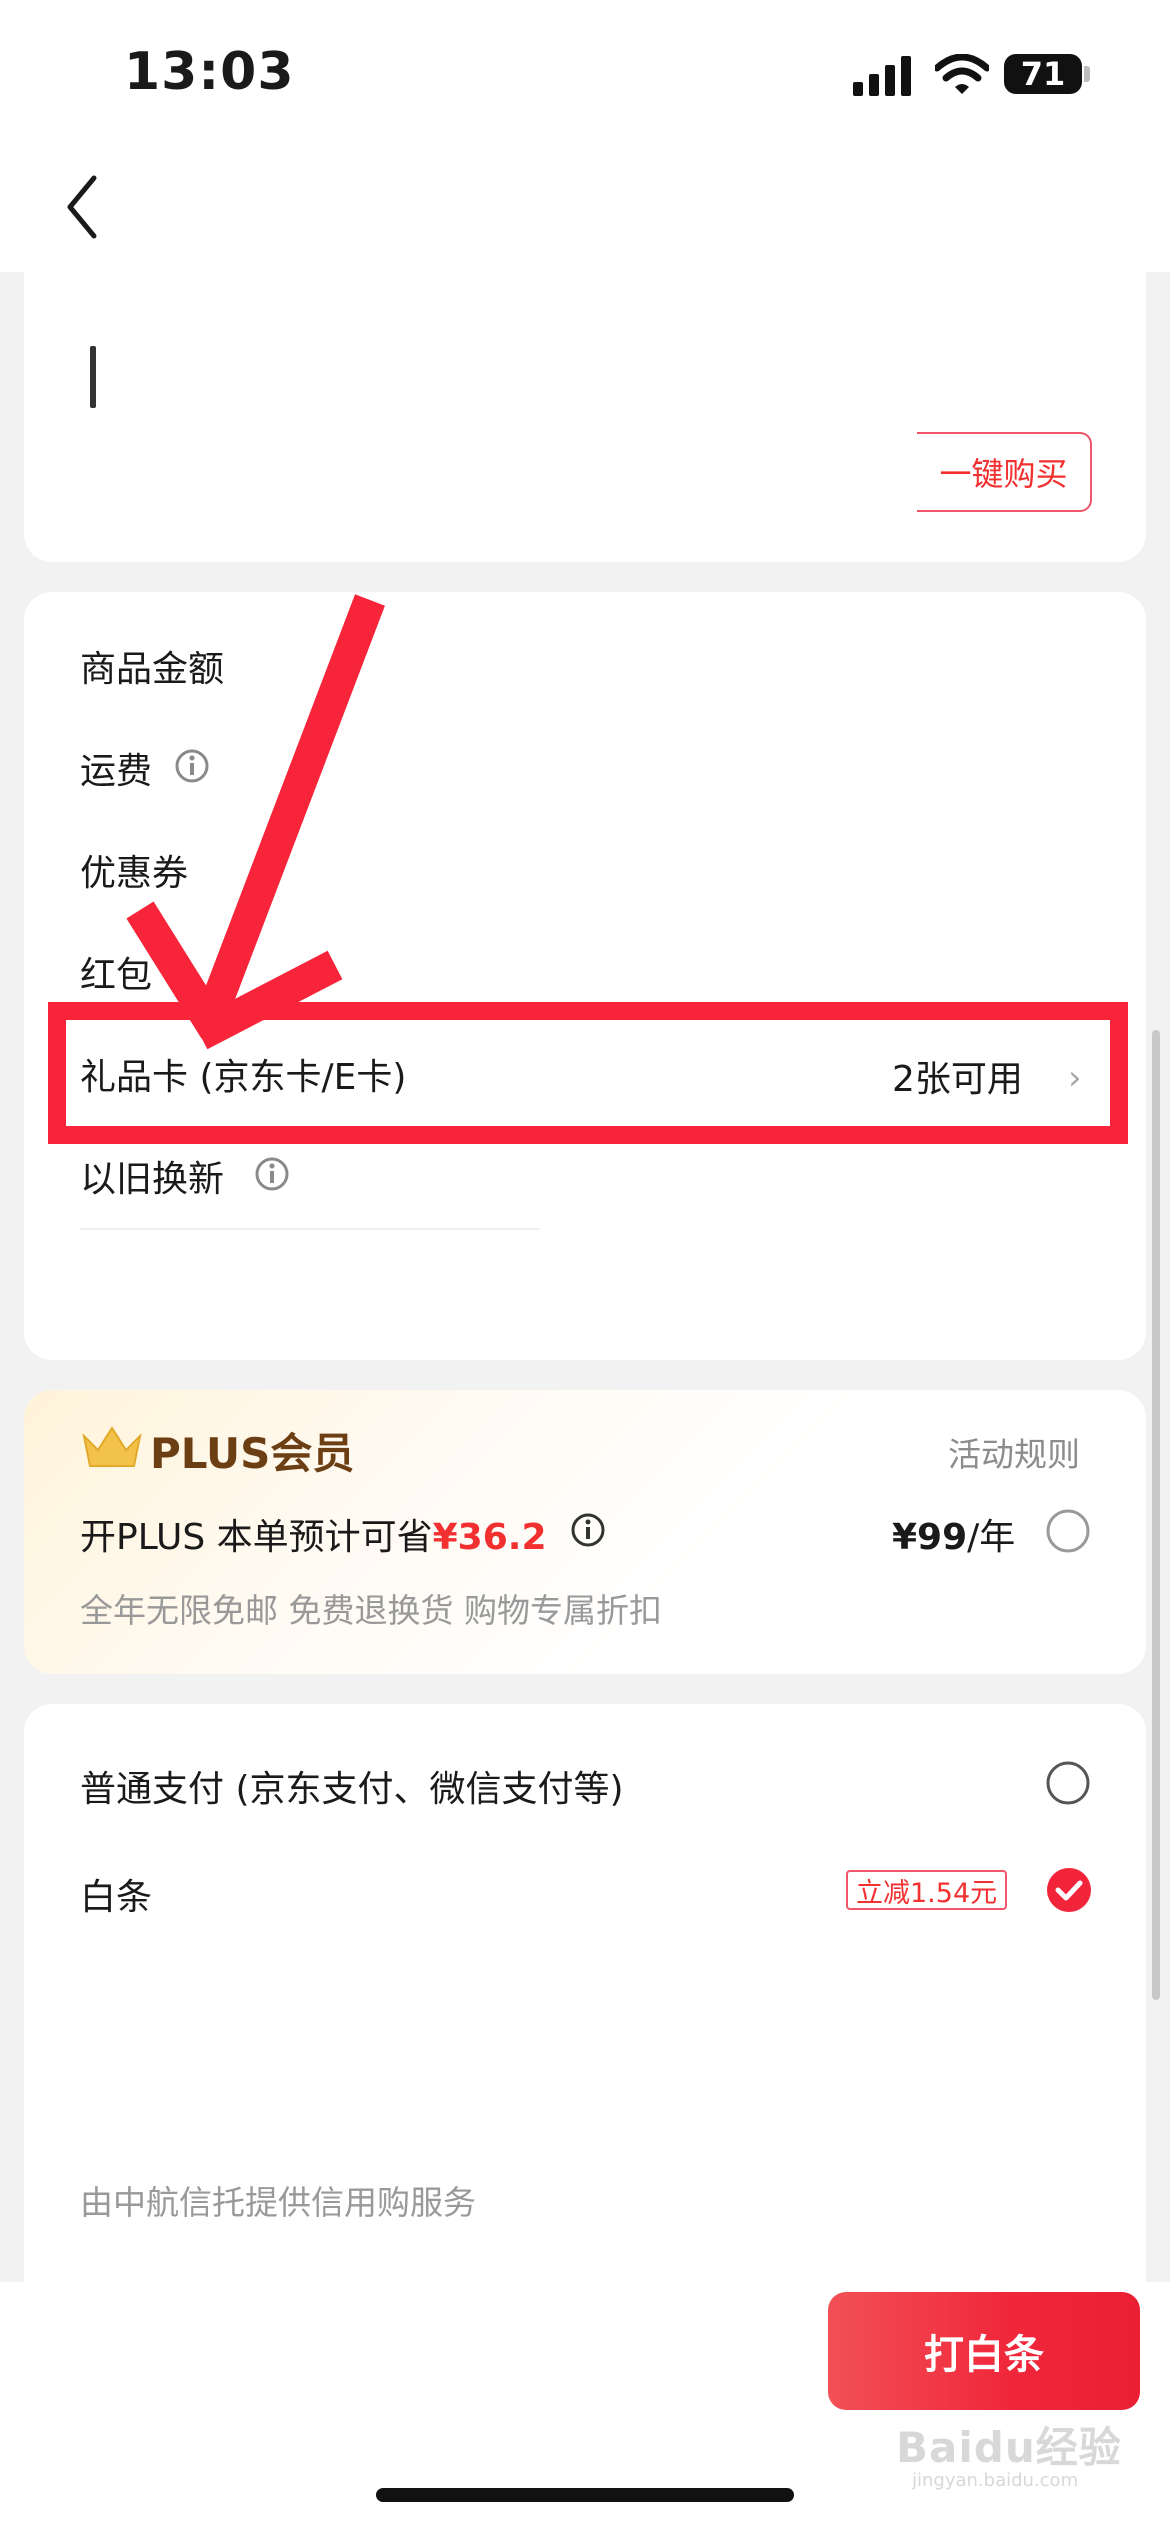  Describe the element at coordinates (927, 1890) in the screenshot. I see `baitiao-discount-badge: 立减1.54元` at that location.